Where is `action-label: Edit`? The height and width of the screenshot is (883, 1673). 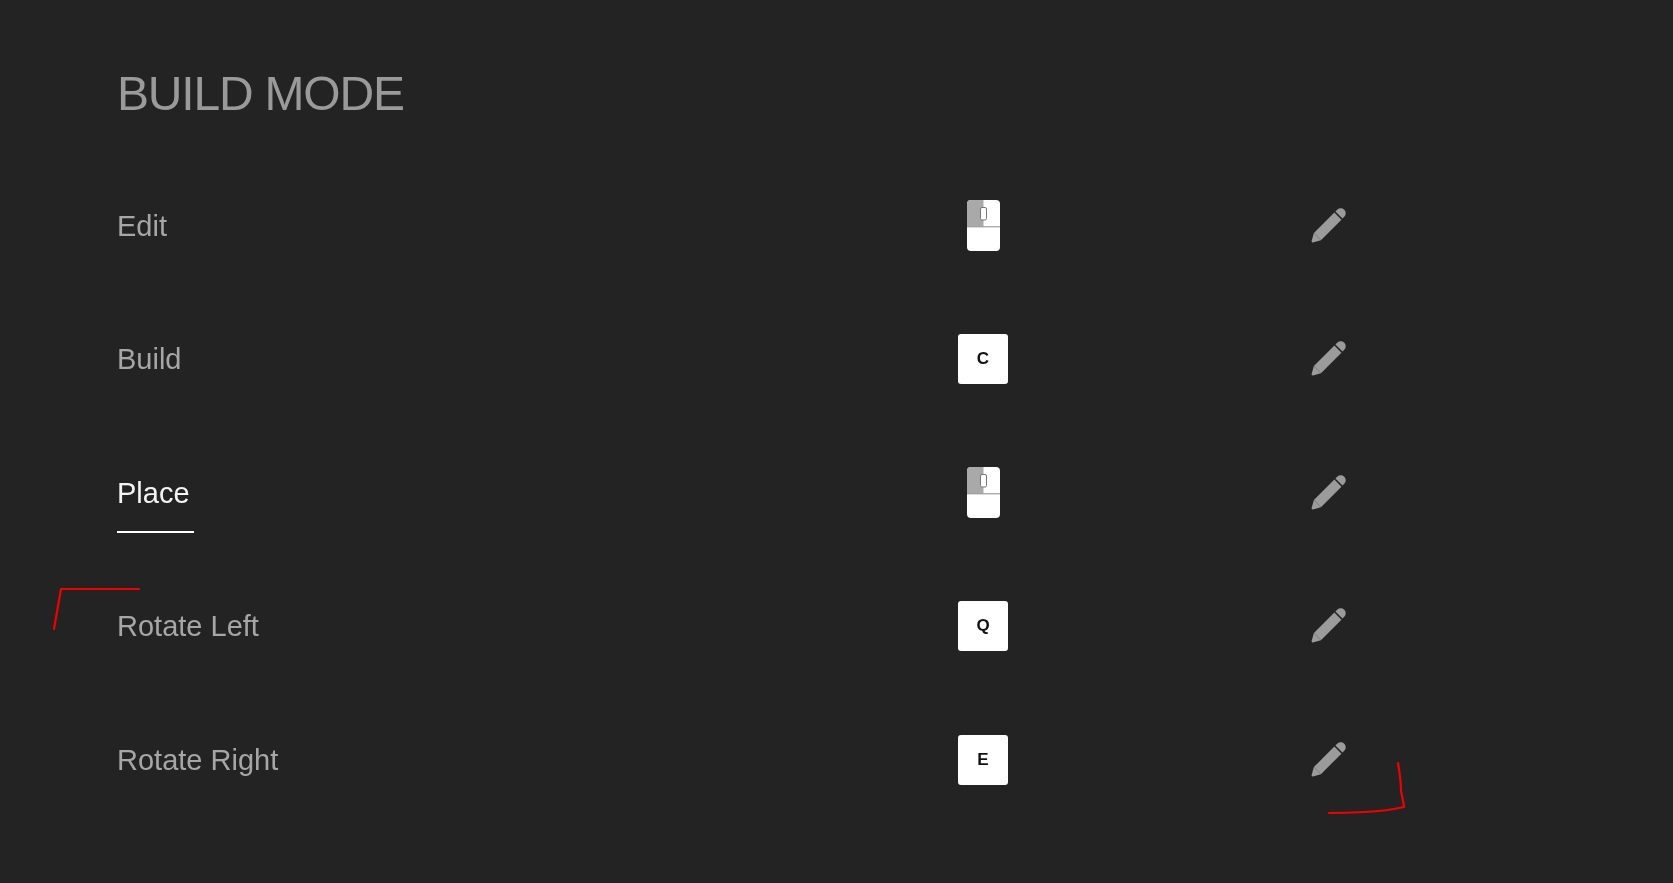 action-label: Edit is located at coordinates (144, 225).